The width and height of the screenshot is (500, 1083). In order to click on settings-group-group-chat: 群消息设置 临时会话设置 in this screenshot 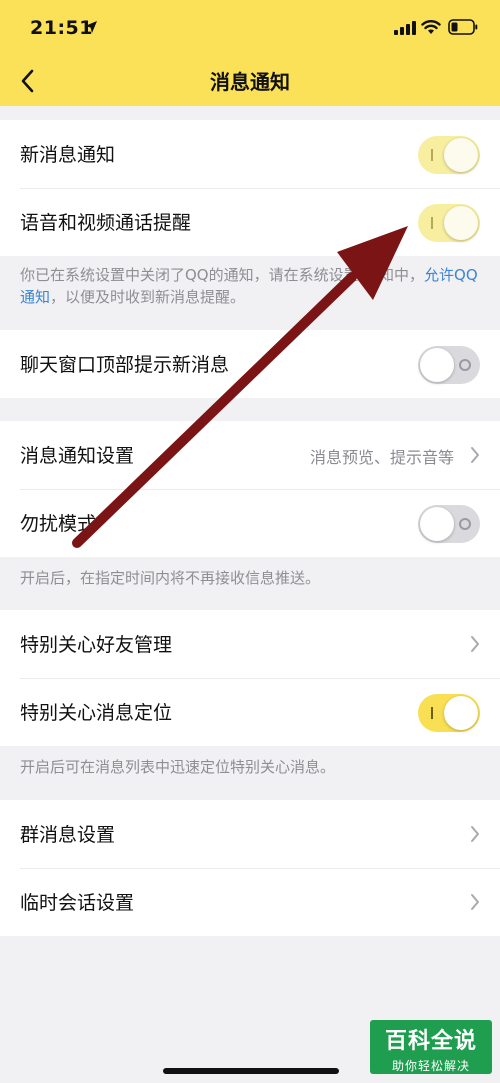, I will do `click(250, 868)`.